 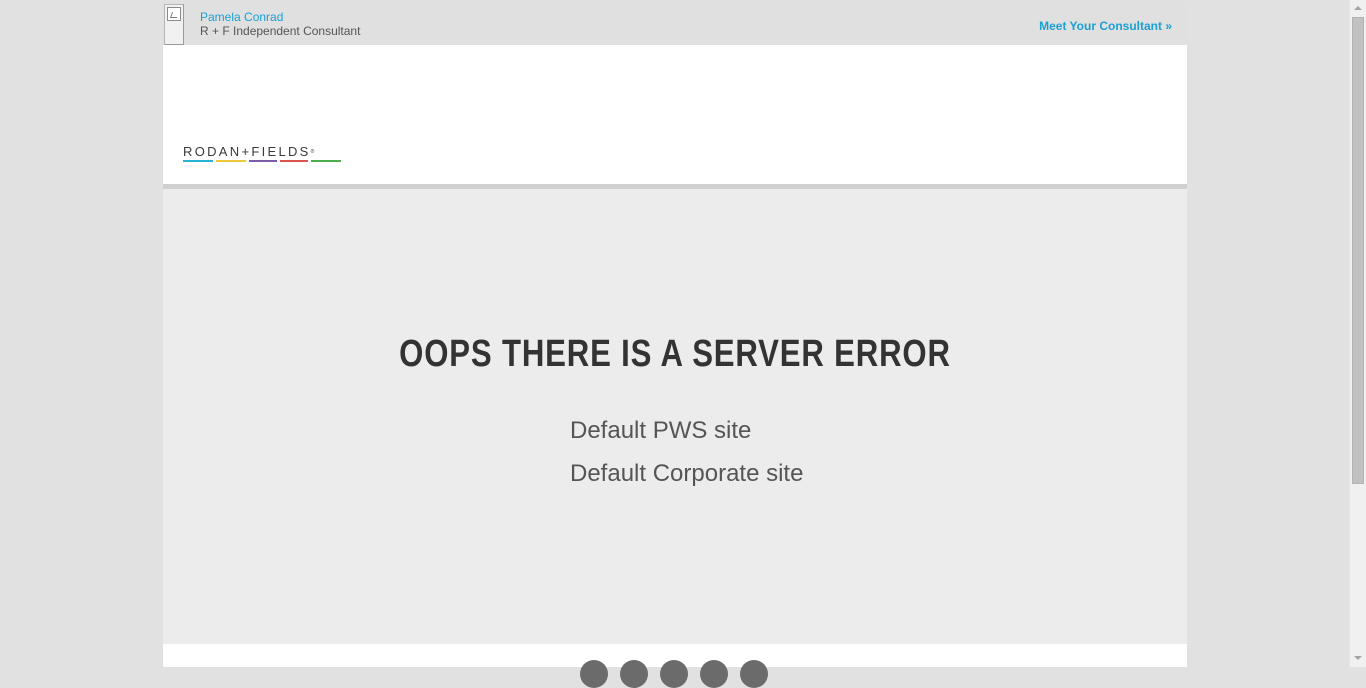 What do you see at coordinates (660, 431) in the screenshot?
I see `default-pws-site-link: Default PWS site` at bounding box center [660, 431].